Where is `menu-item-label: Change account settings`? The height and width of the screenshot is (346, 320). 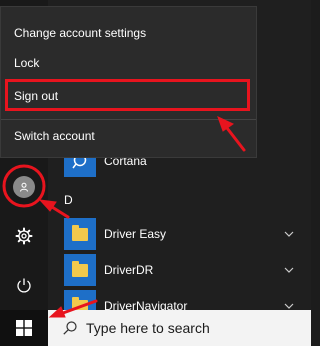 menu-item-label: Change account settings is located at coordinates (80, 33).